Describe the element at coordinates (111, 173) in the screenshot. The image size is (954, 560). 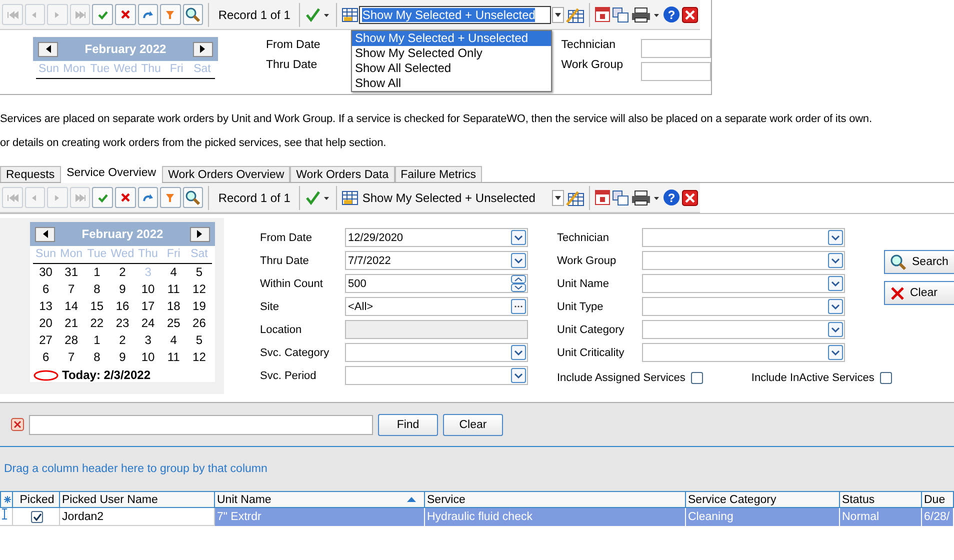
I see `tab: Service Overview` at that location.